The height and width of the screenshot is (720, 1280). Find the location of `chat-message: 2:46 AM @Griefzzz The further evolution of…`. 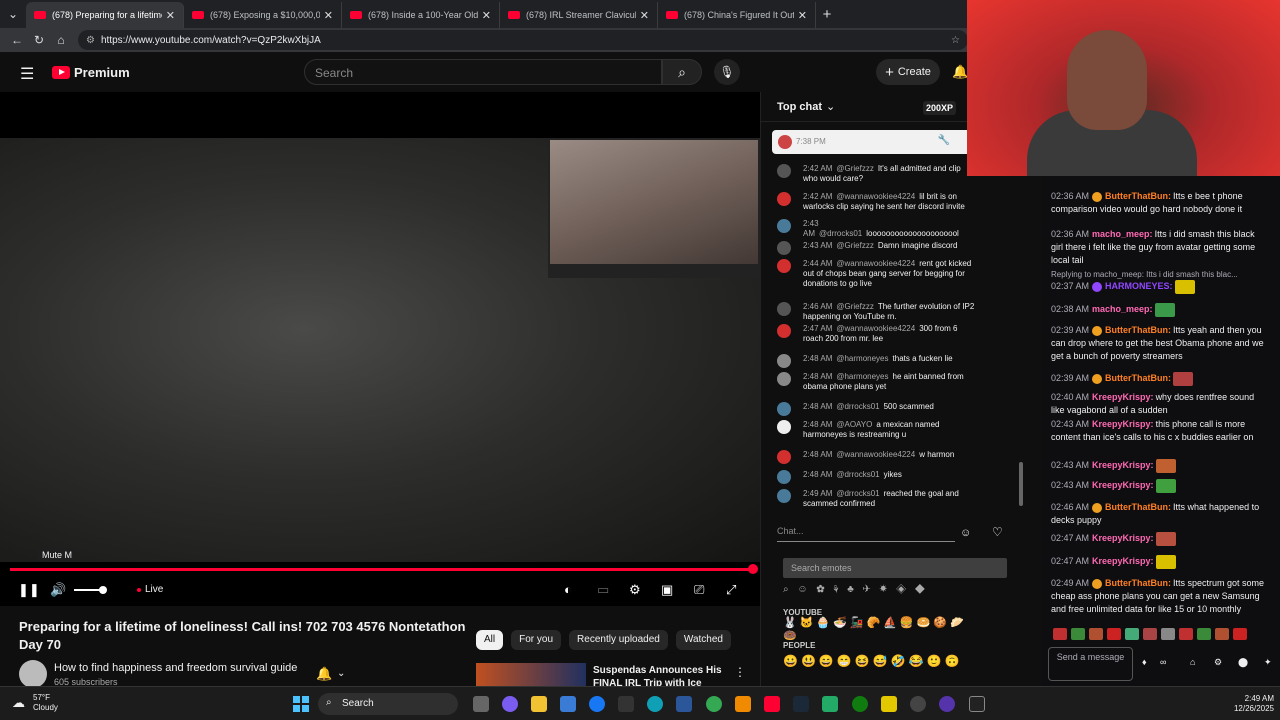

chat-message: 2:46 AM @Griefzzz The further evolution of… is located at coordinates (876, 312).